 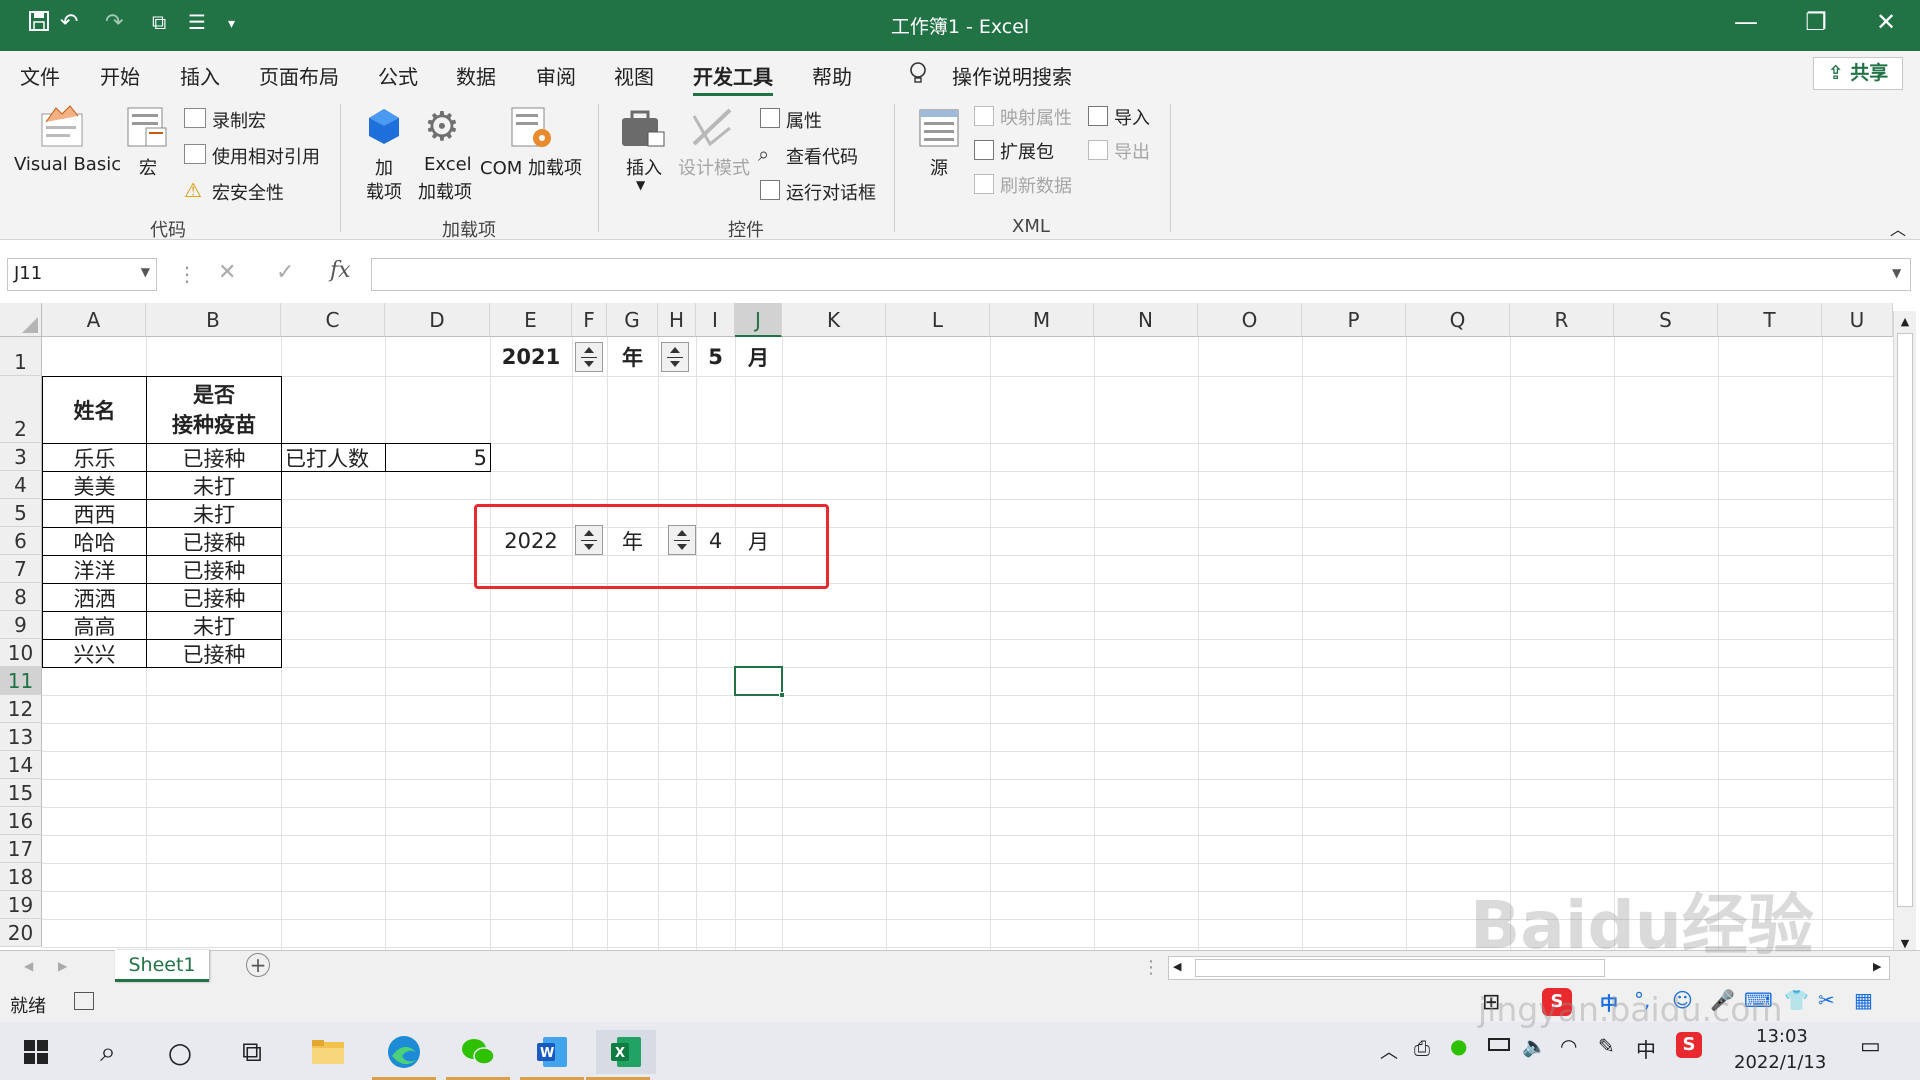 What do you see at coordinates (21, 765) in the screenshot?
I see `row-header: 14` at bounding box center [21, 765].